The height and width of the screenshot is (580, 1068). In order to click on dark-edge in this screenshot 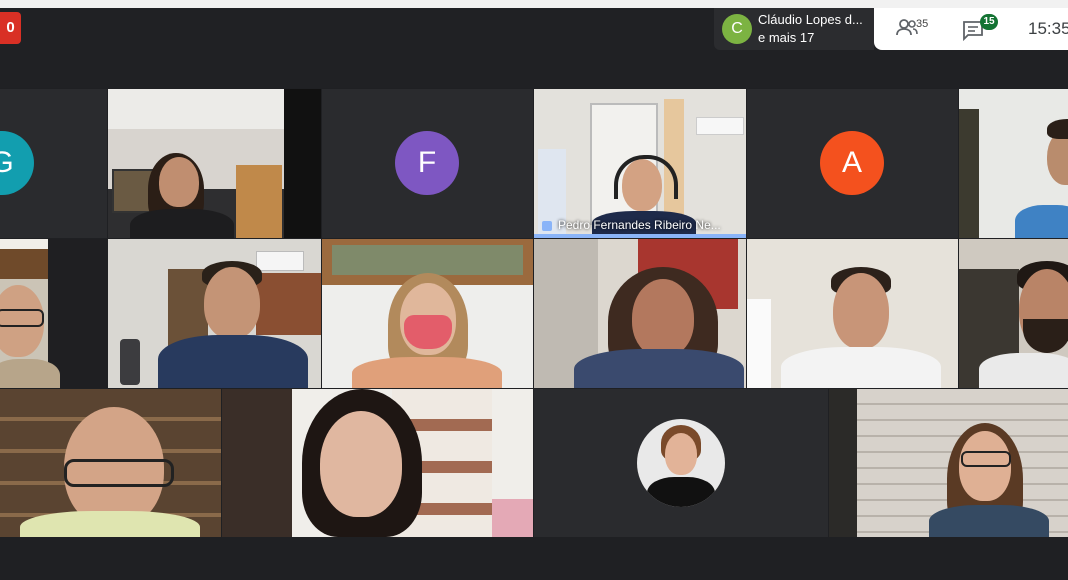, I will do `click(843, 463)`.